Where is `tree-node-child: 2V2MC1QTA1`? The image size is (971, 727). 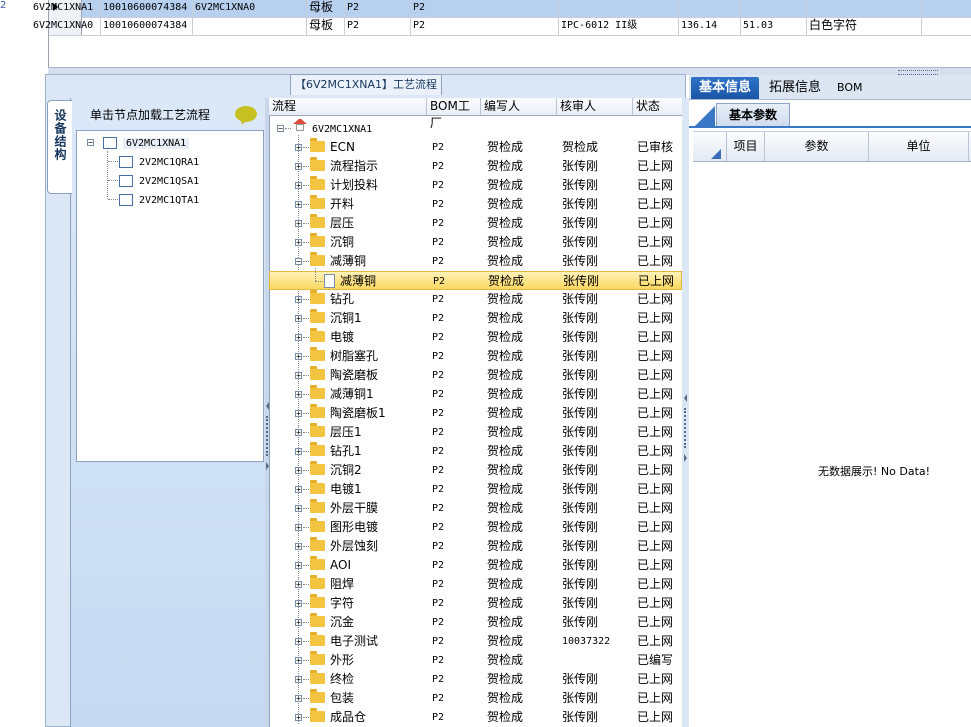
tree-node-child: 2V2MC1QTA1 is located at coordinates (159, 199).